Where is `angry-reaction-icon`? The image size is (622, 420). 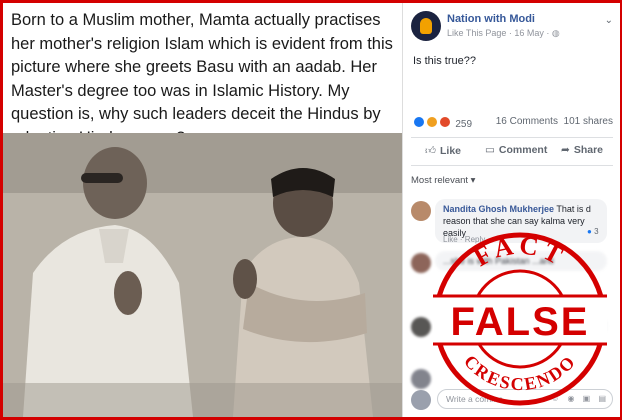
angry-reaction-icon is located at coordinates (444, 122).